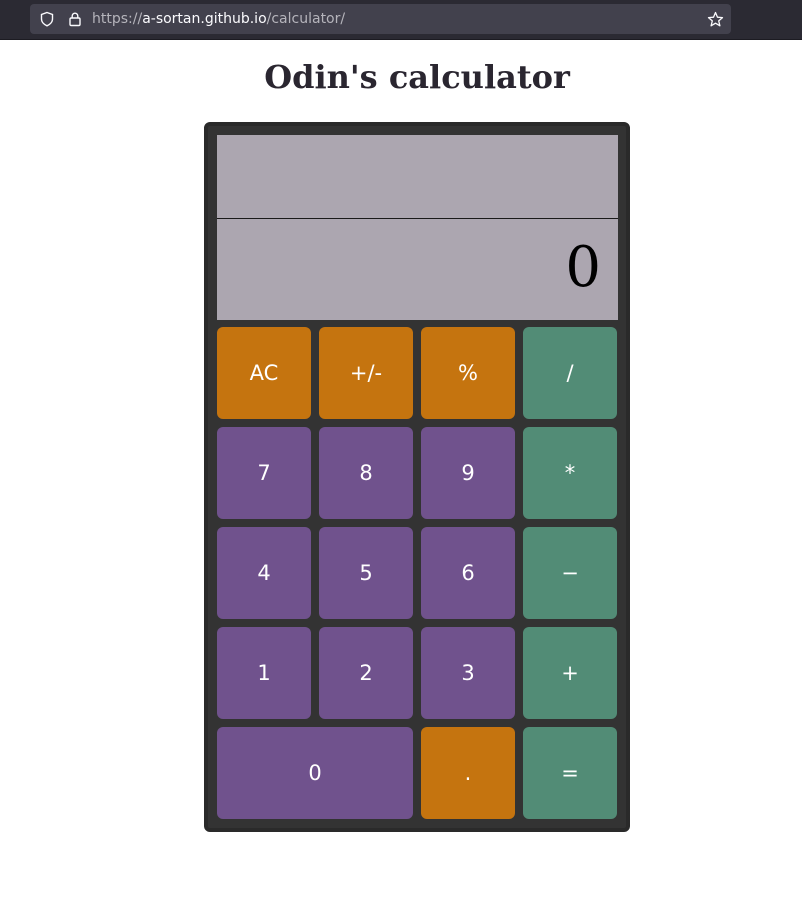 This screenshot has width=802, height=907. I want to click on all-clear-button: AC, so click(264, 373).